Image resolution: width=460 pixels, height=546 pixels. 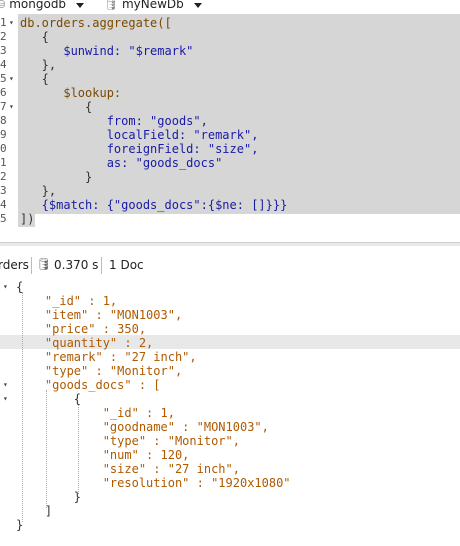 What do you see at coordinates (230, 7) in the screenshot?
I see `top-toolbar: ⛁ mongodb 🛢 myNewDb` at bounding box center [230, 7].